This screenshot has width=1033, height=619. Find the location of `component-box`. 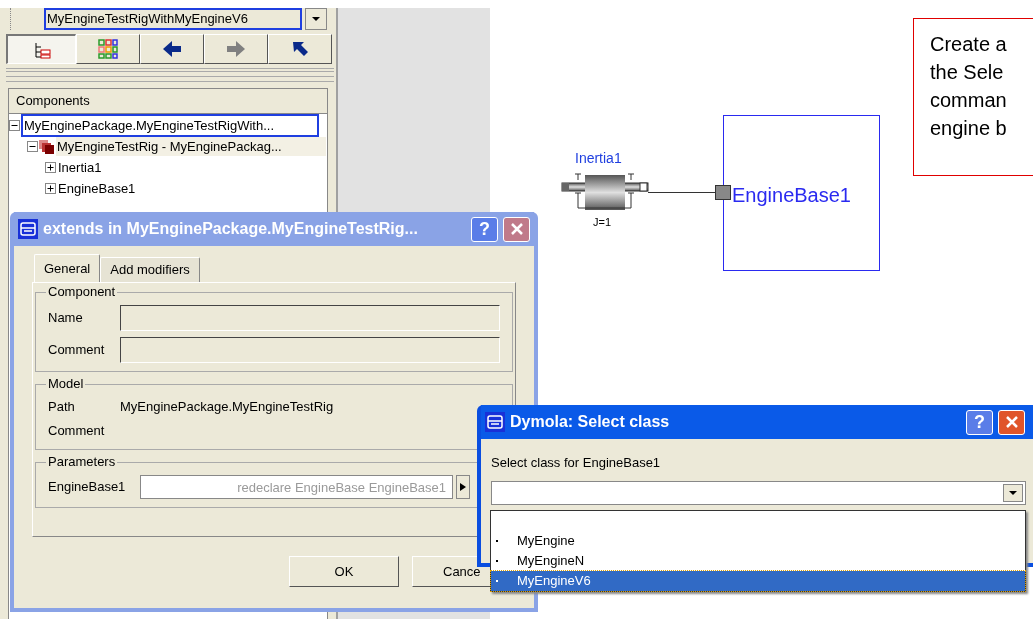

component-box is located at coordinates (801, 193).